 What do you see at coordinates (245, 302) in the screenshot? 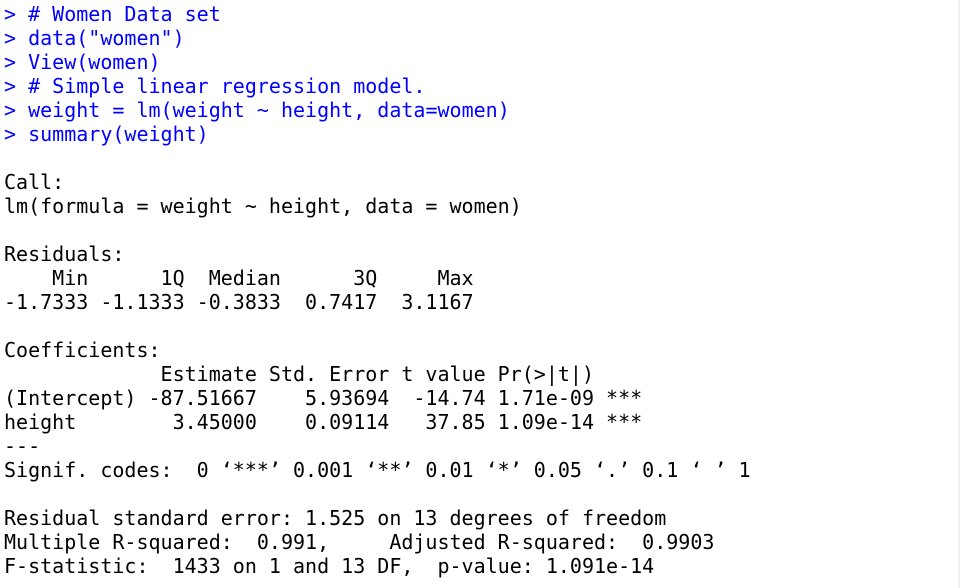
I see `residuals-values: -1.7333 -1.1333 -0.3833 0.7417 3.1167` at bounding box center [245, 302].